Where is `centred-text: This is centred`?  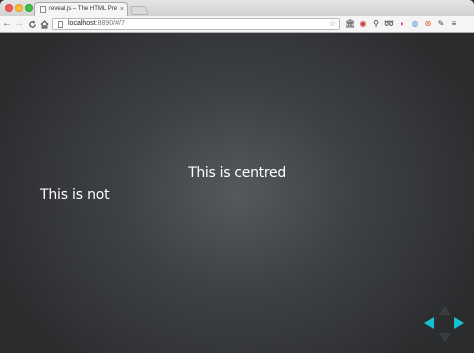 centred-text: This is centred is located at coordinates (237, 173).